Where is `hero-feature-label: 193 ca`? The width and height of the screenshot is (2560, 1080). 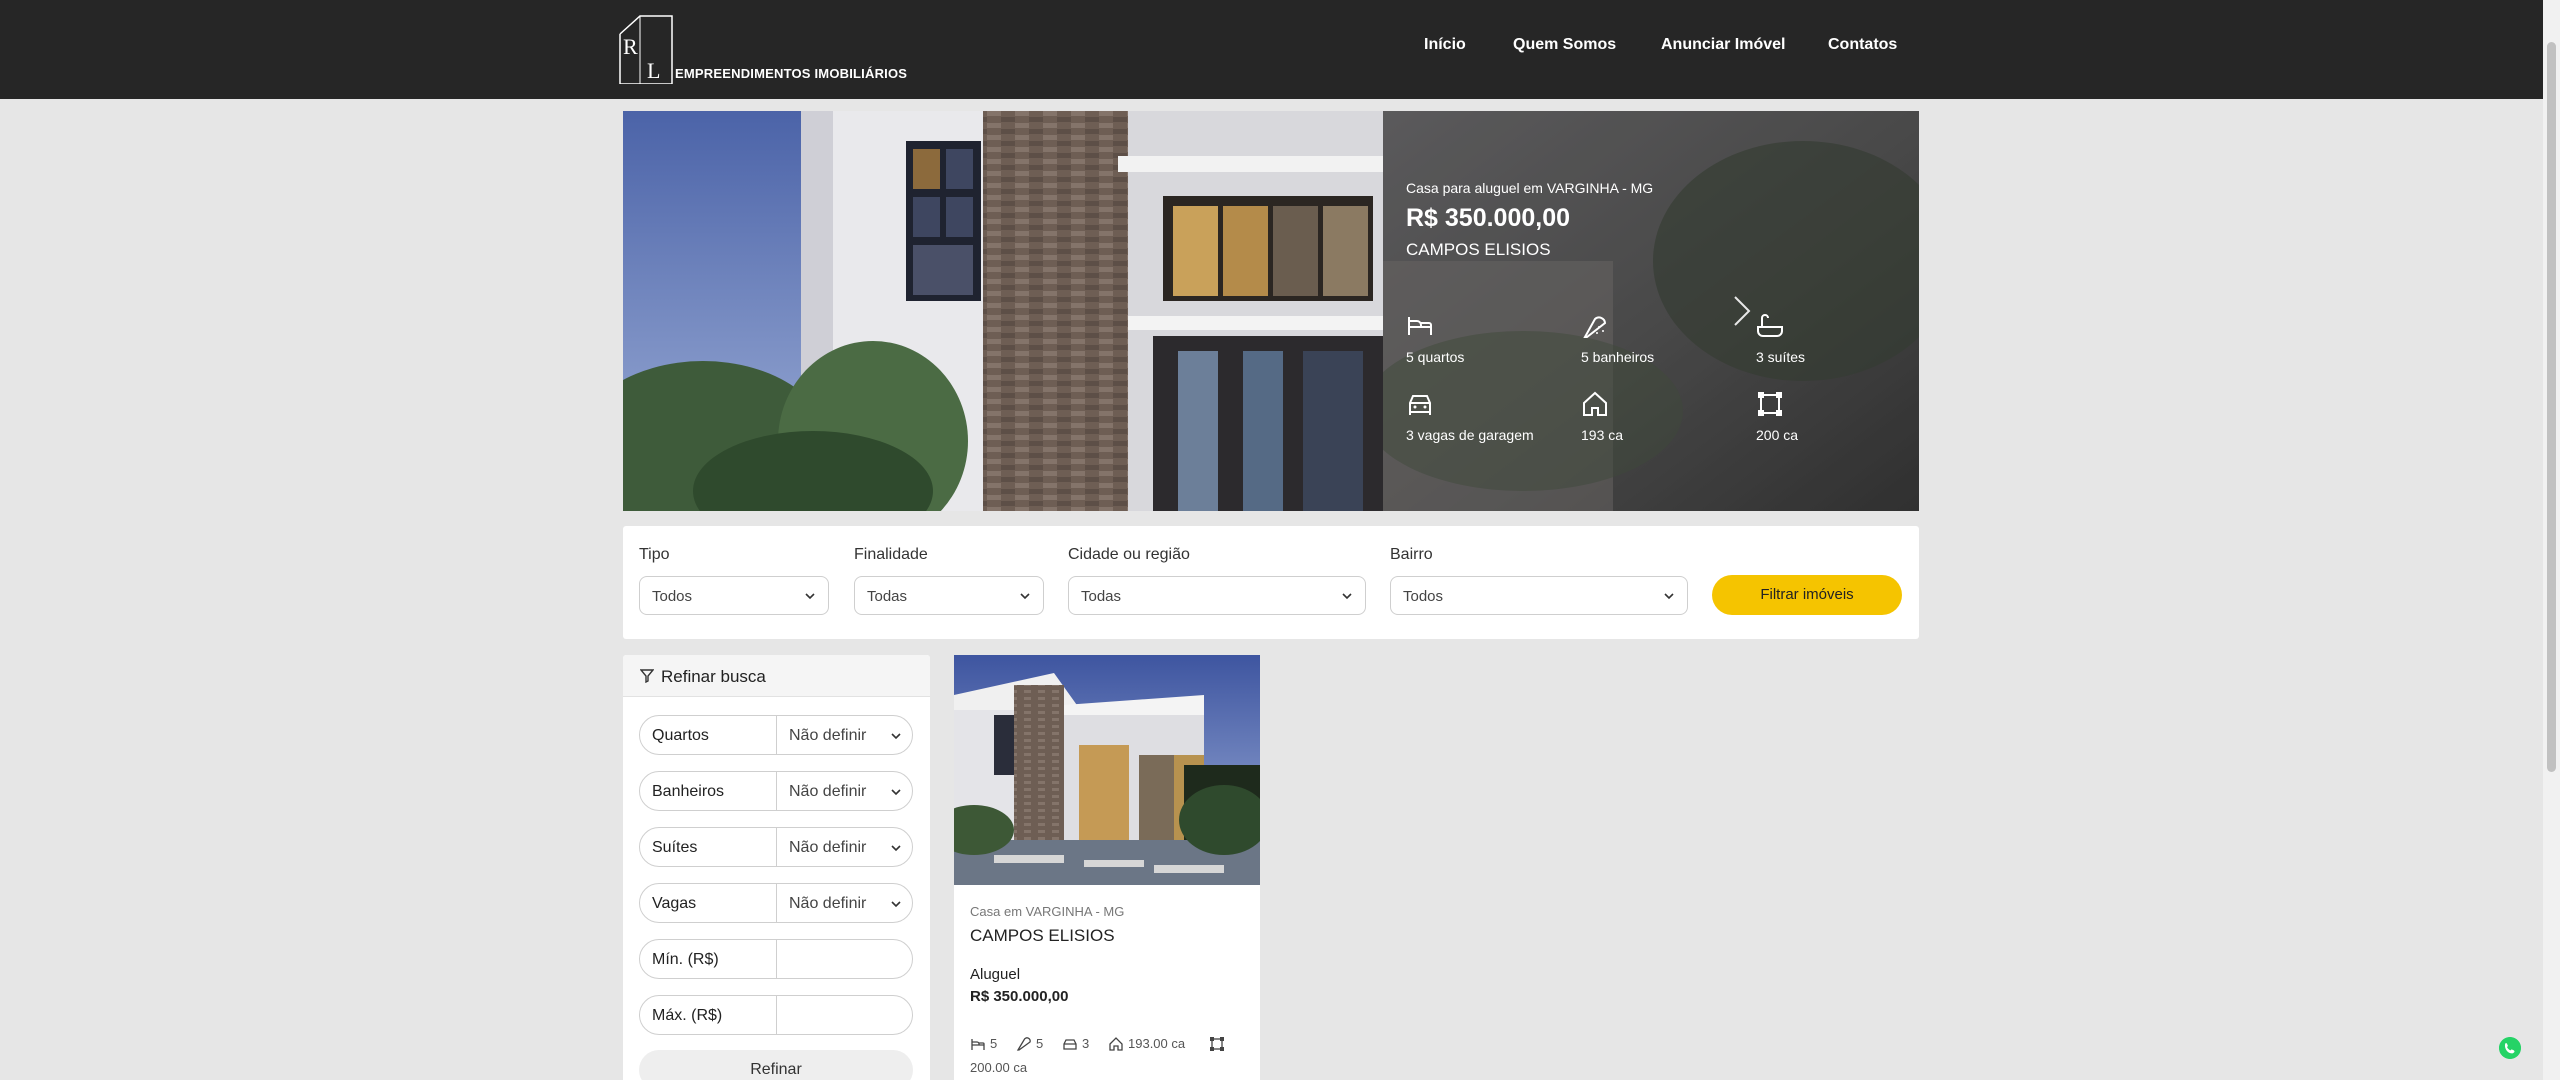 hero-feature-label: 193 ca is located at coordinates (1602, 435).